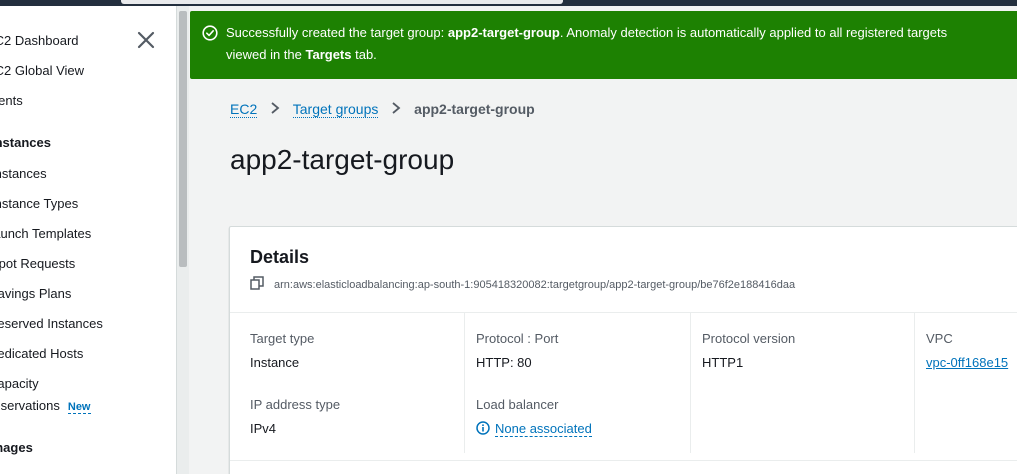  Describe the element at coordinates (146, 40) in the screenshot. I see `close-icon` at that location.